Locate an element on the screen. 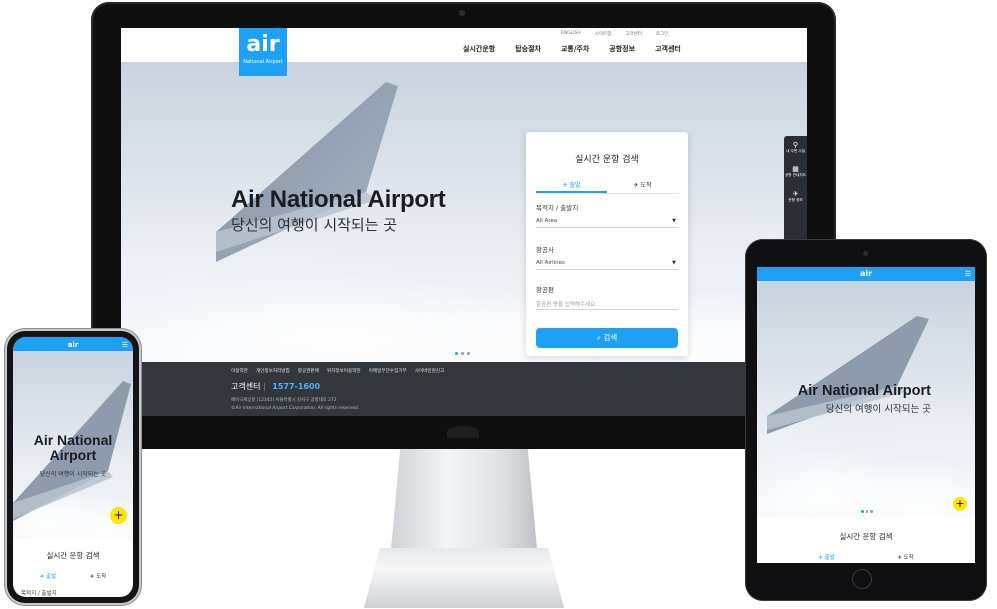 The image size is (997, 609). tablet-header: air ☰ is located at coordinates (866, 274).